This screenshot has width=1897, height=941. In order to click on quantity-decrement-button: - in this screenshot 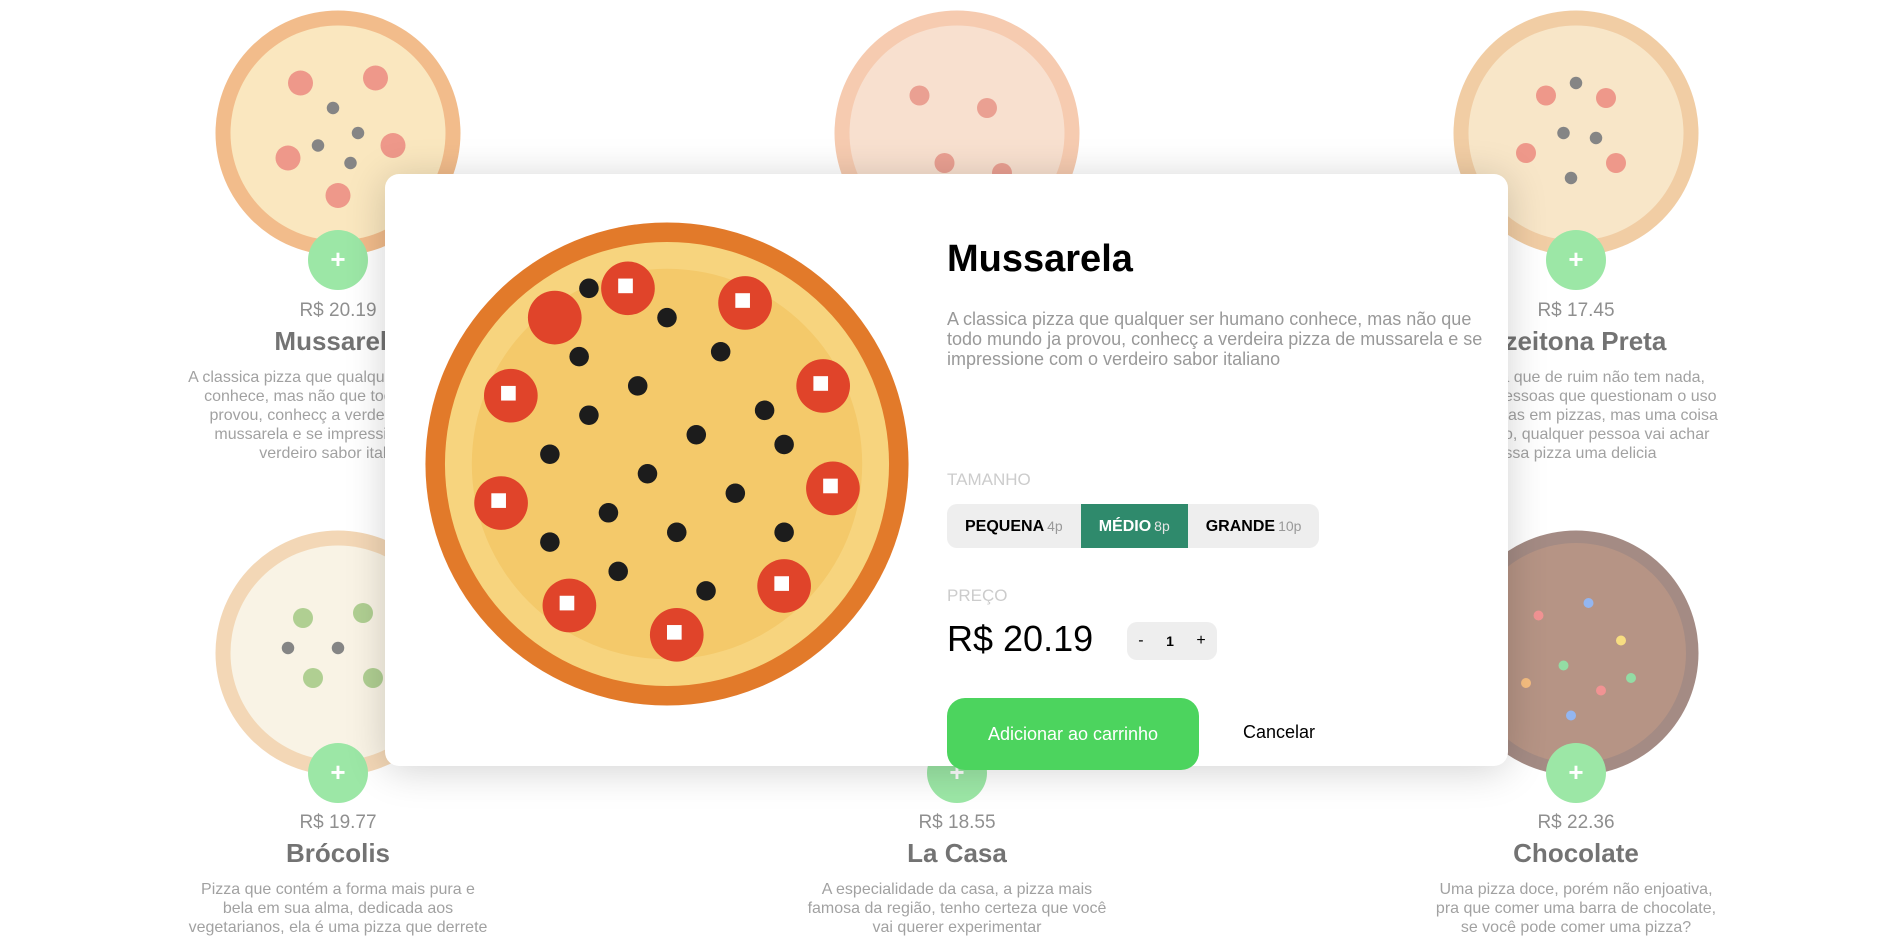, I will do `click(1140, 641)`.